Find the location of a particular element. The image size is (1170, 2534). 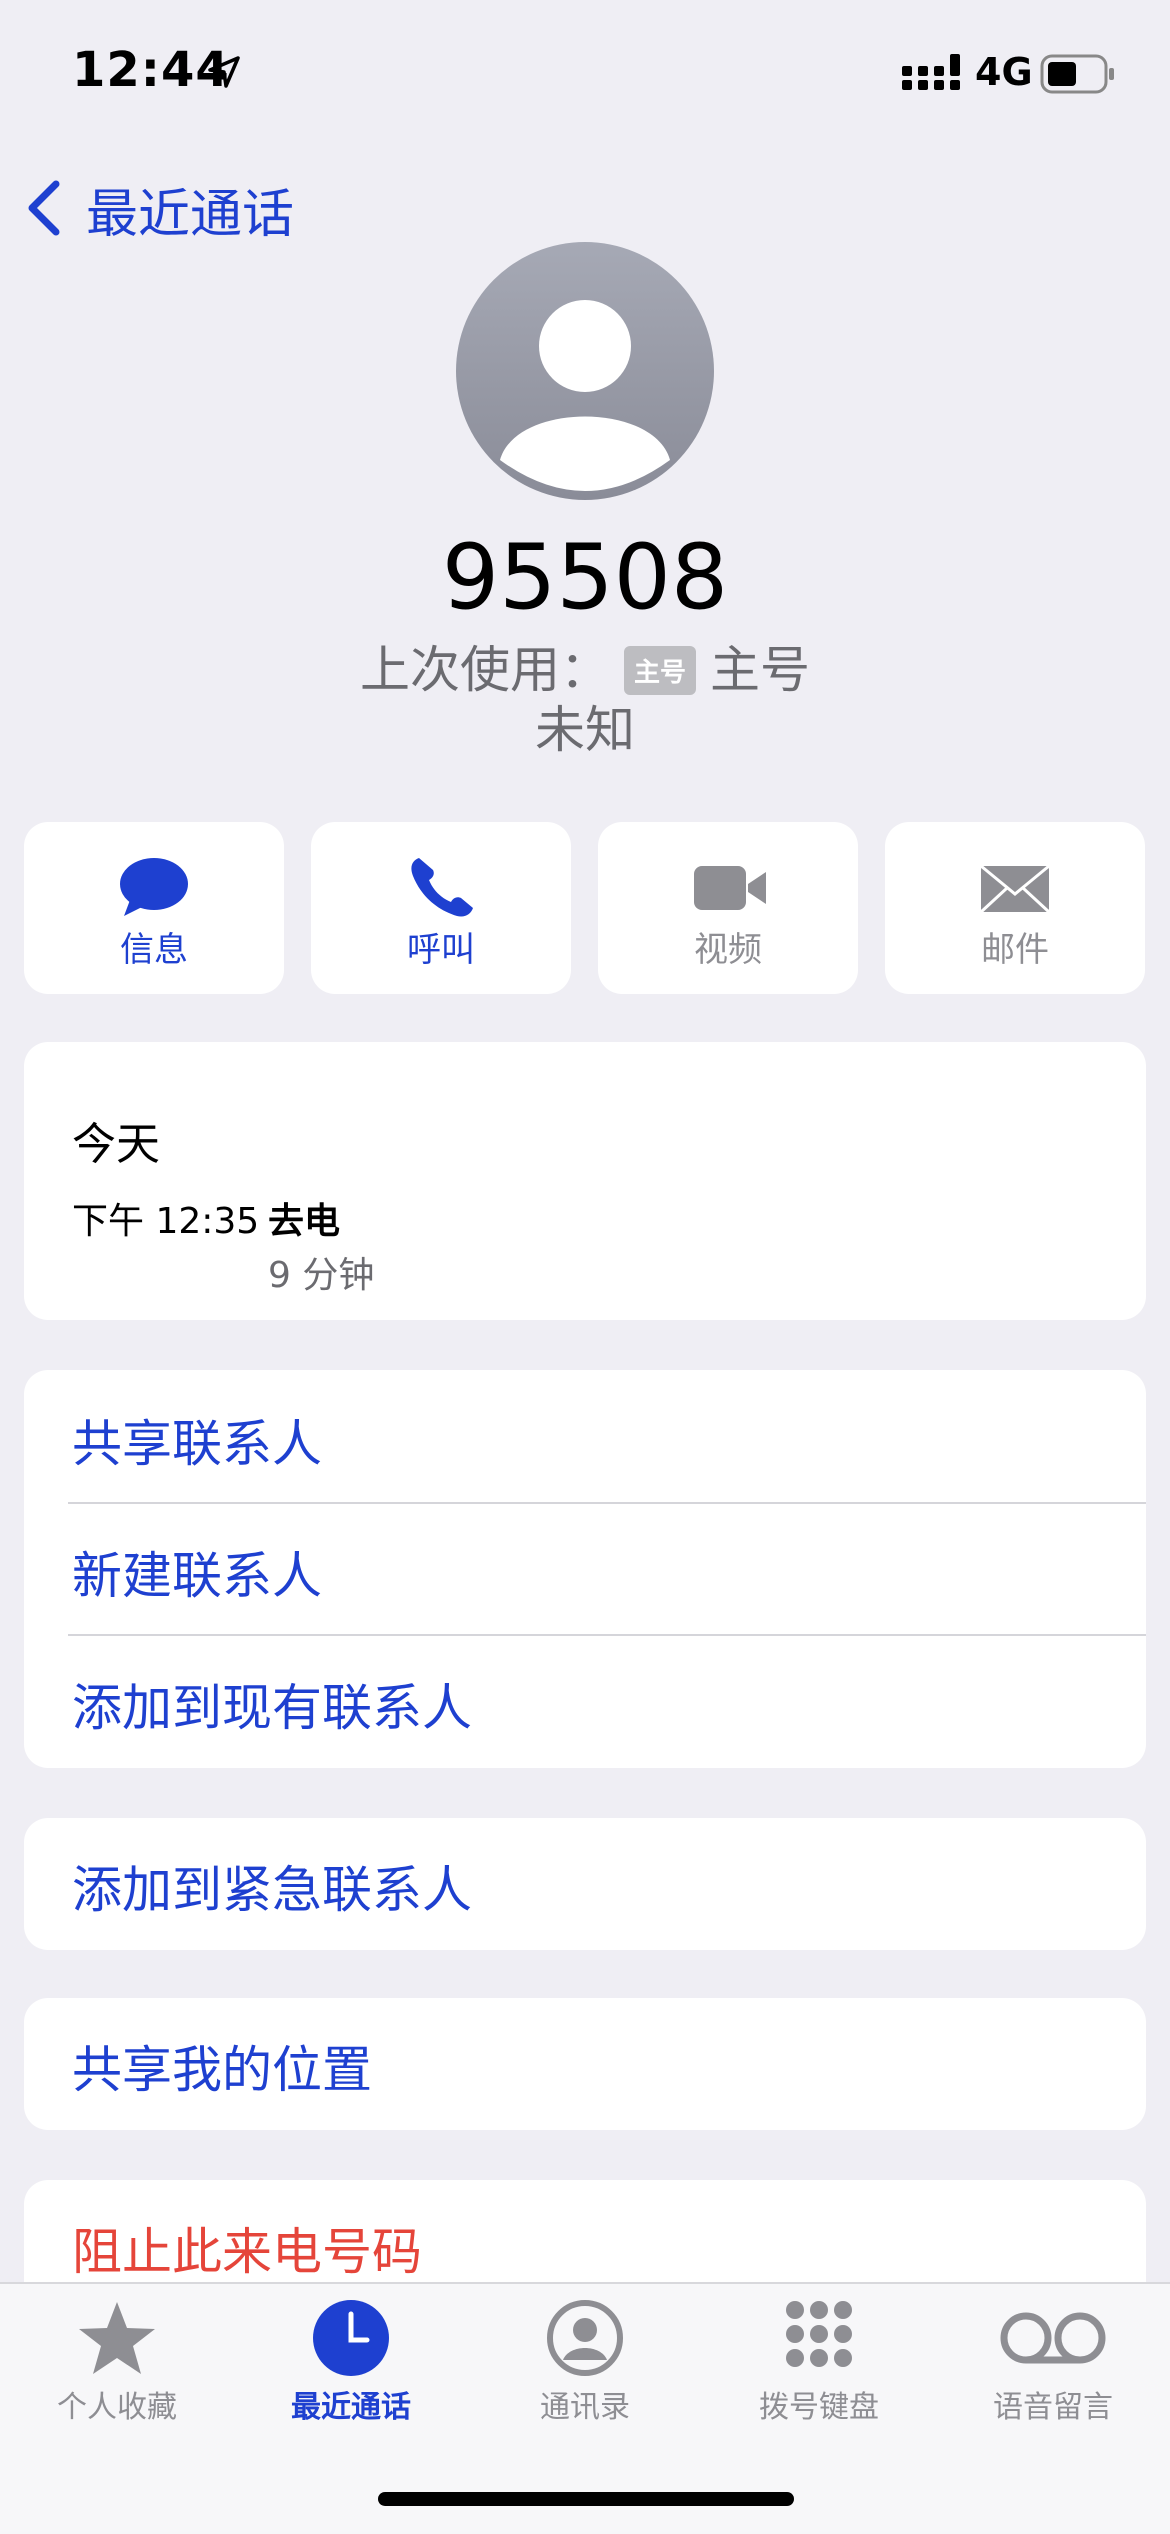

star-icon is located at coordinates (117, 2338).